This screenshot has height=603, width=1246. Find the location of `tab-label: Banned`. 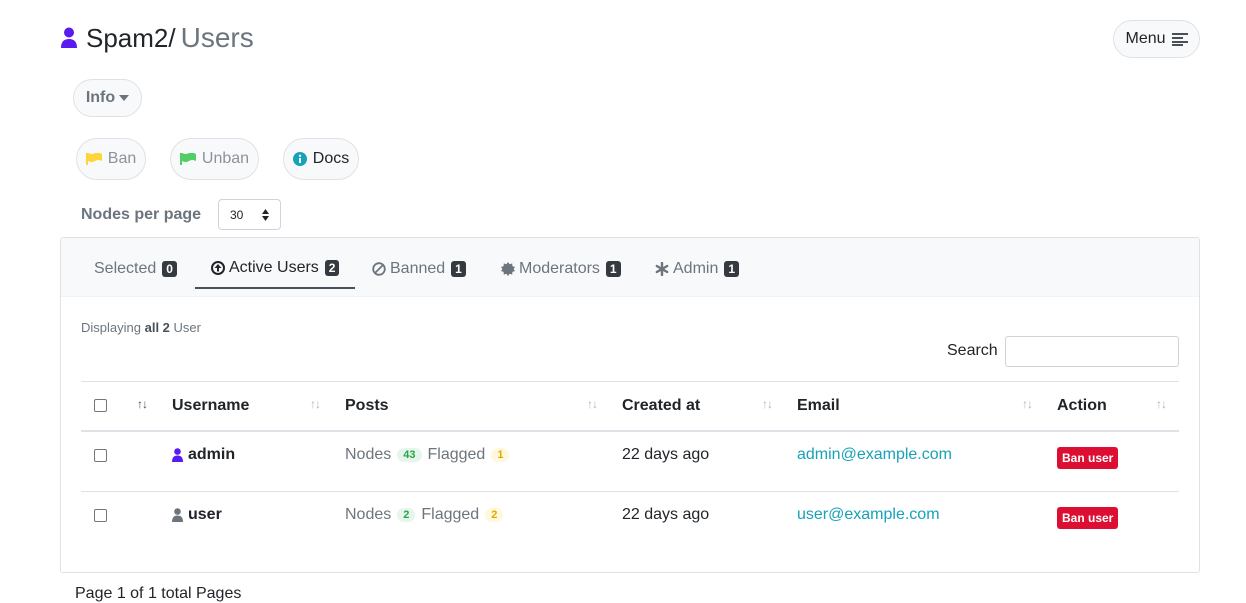

tab-label: Banned is located at coordinates (418, 268).